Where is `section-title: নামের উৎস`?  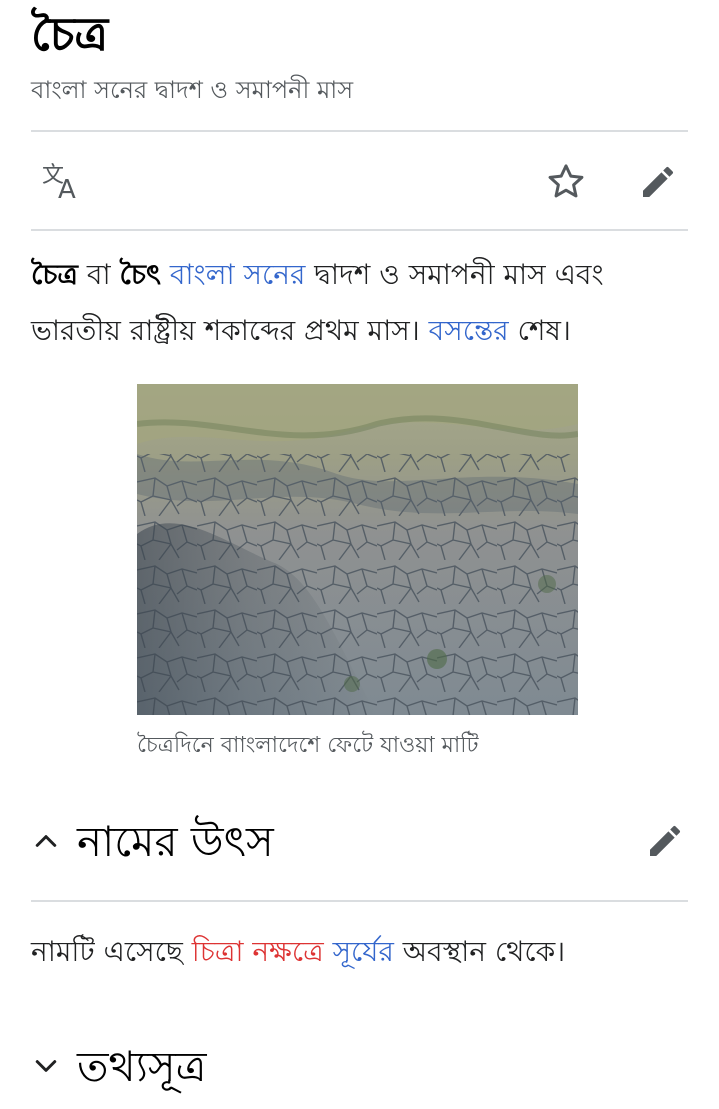 section-title: নামের উৎস is located at coordinates (175, 841).